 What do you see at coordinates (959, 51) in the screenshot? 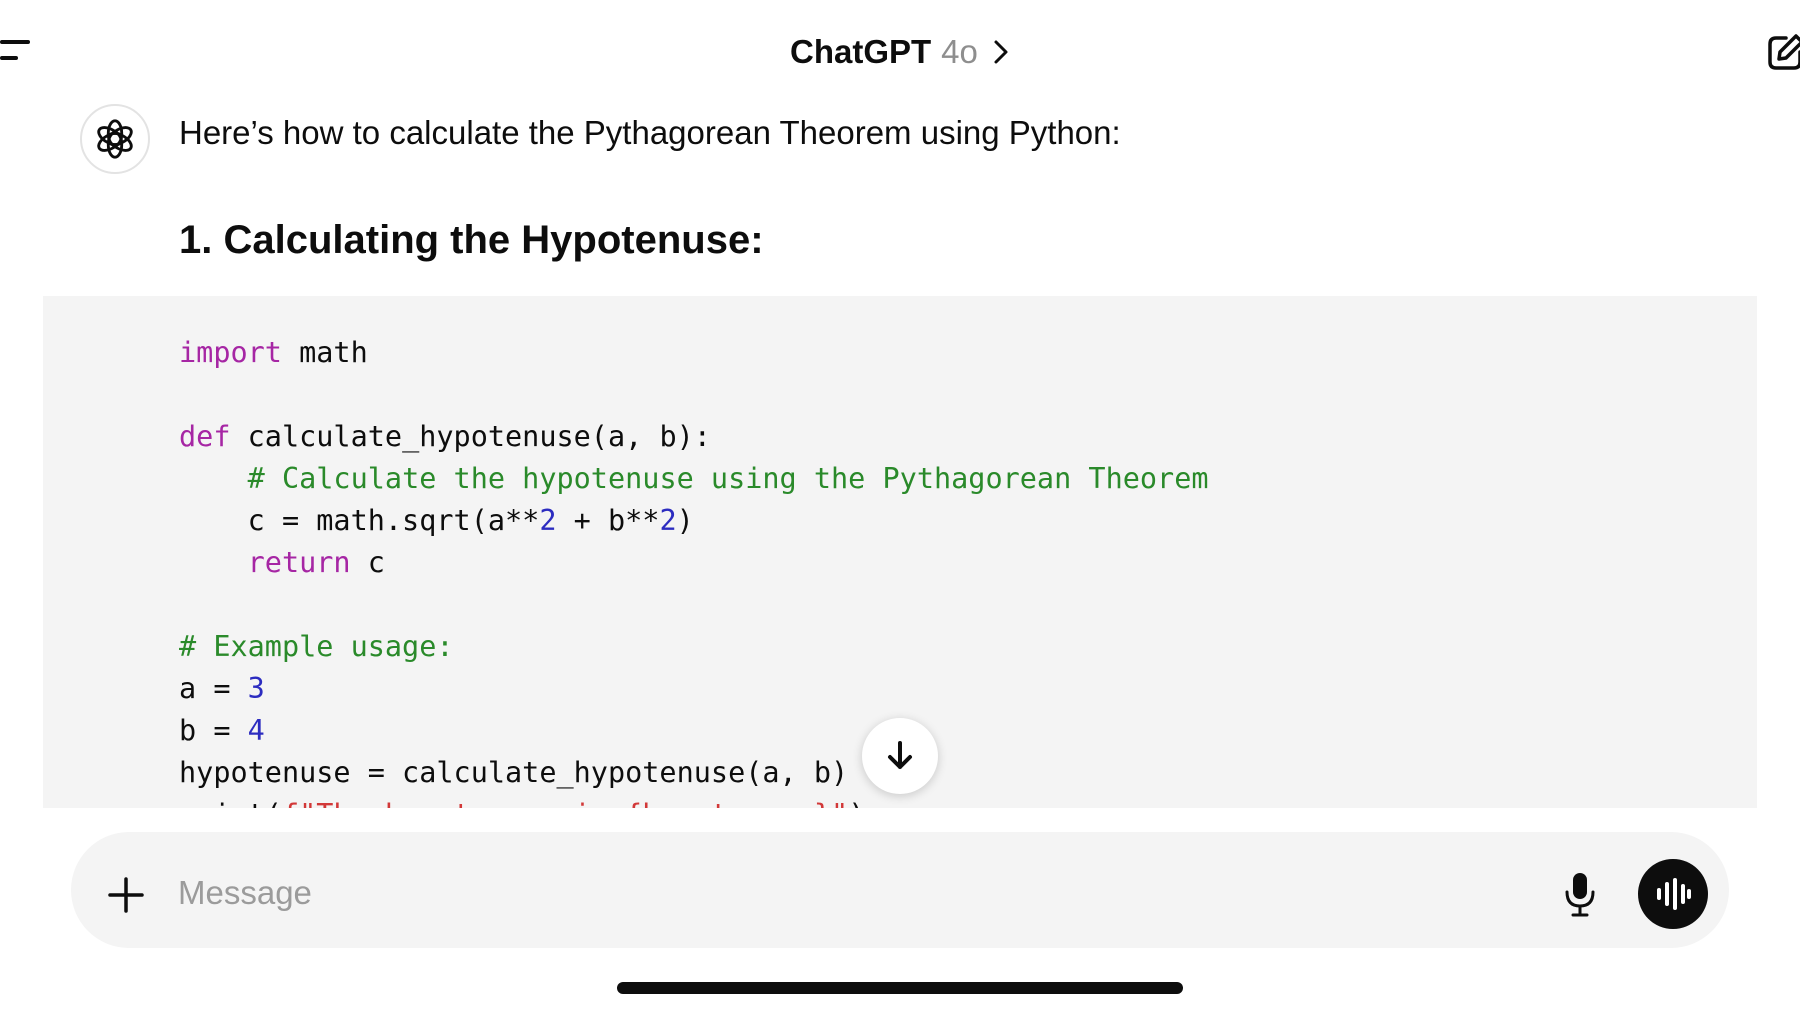
I see `model-name: 4o` at bounding box center [959, 51].